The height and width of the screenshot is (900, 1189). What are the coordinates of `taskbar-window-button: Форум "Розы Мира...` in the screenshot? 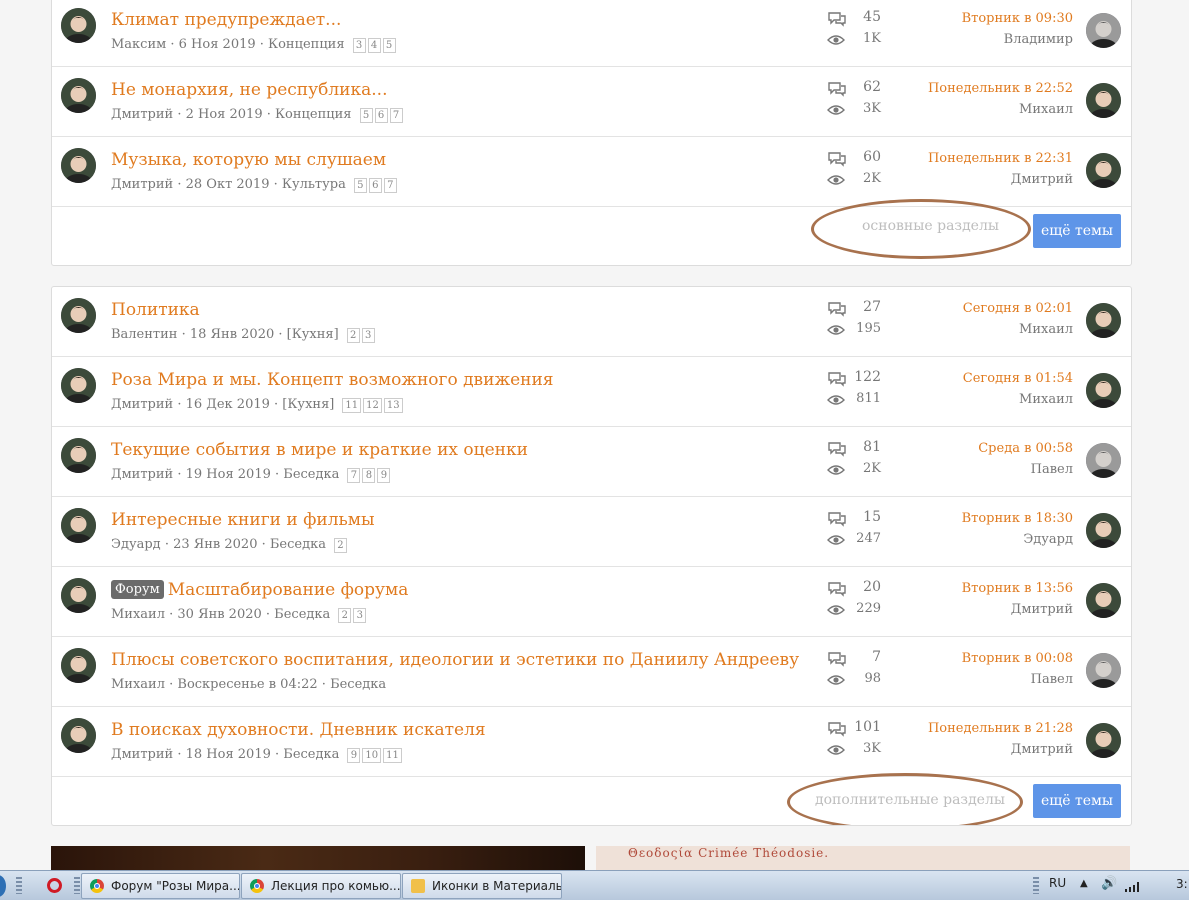 It's located at (160, 886).